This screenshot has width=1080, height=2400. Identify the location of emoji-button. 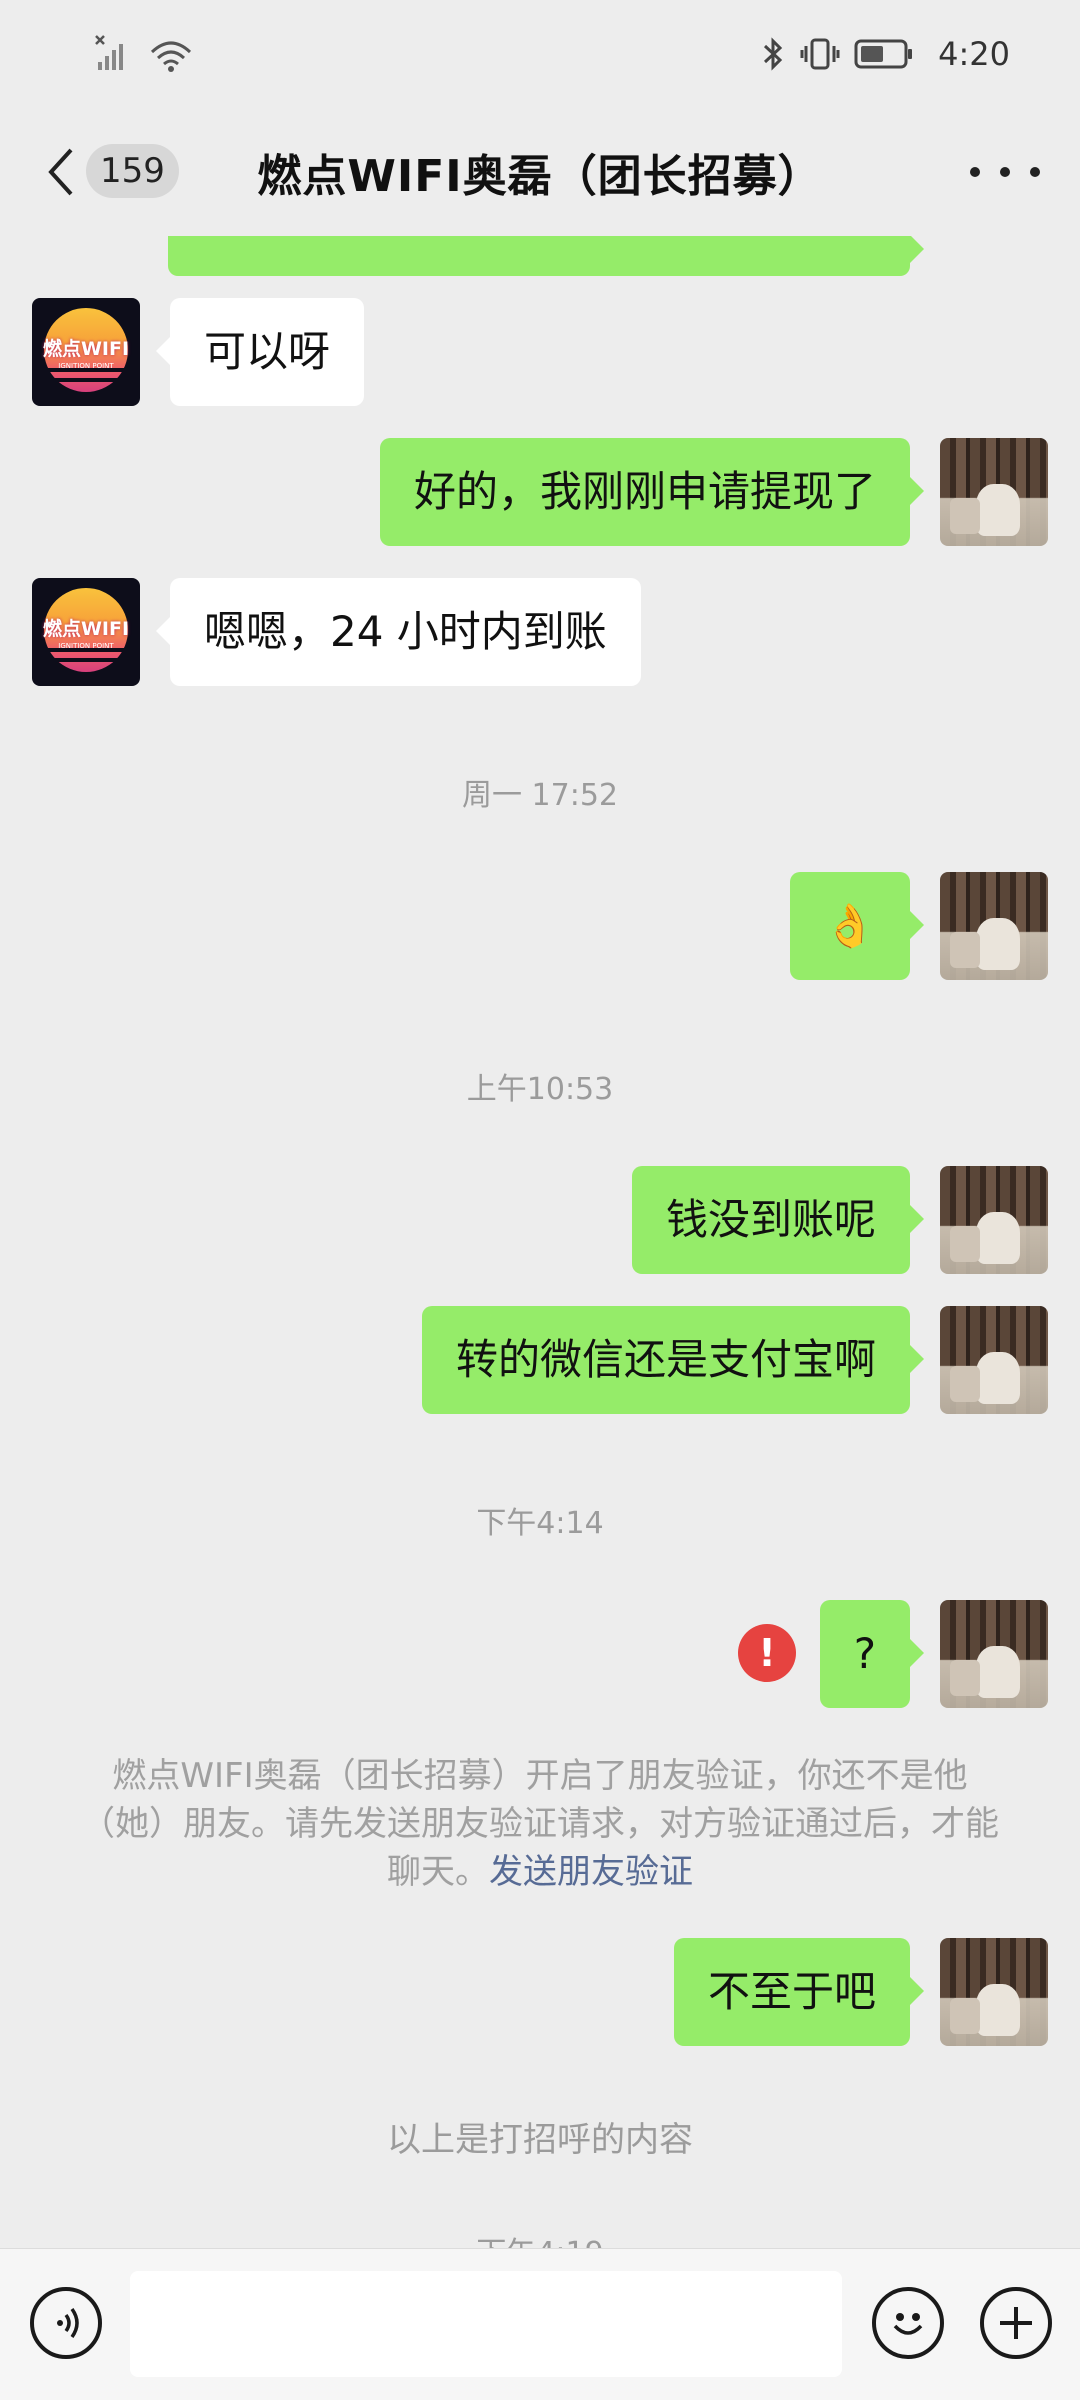
(908, 2323).